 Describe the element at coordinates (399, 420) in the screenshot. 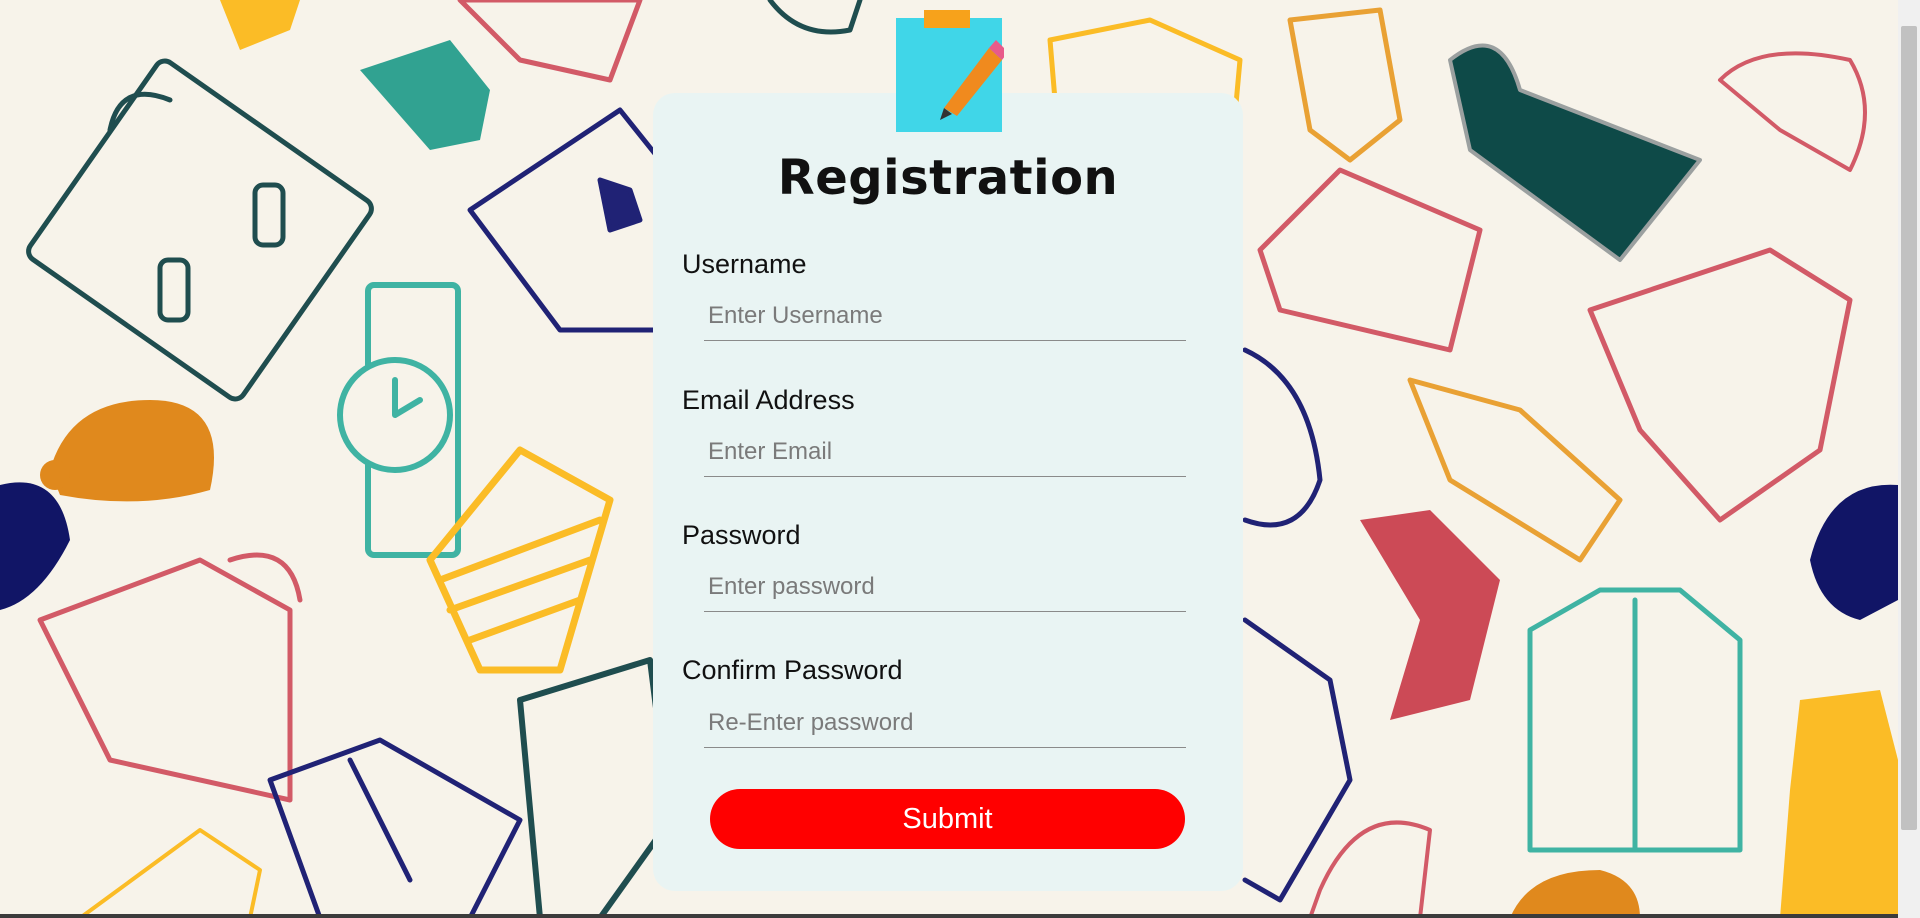

I see `watch-illustration` at that location.